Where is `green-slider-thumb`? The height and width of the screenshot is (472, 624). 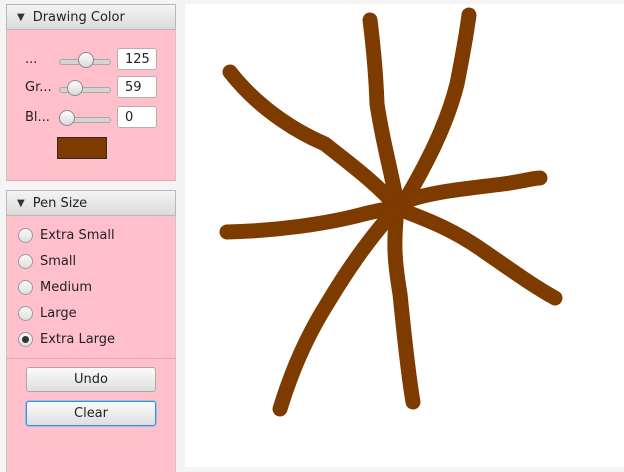 green-slider-thumb is located at coordinates (75, 88).